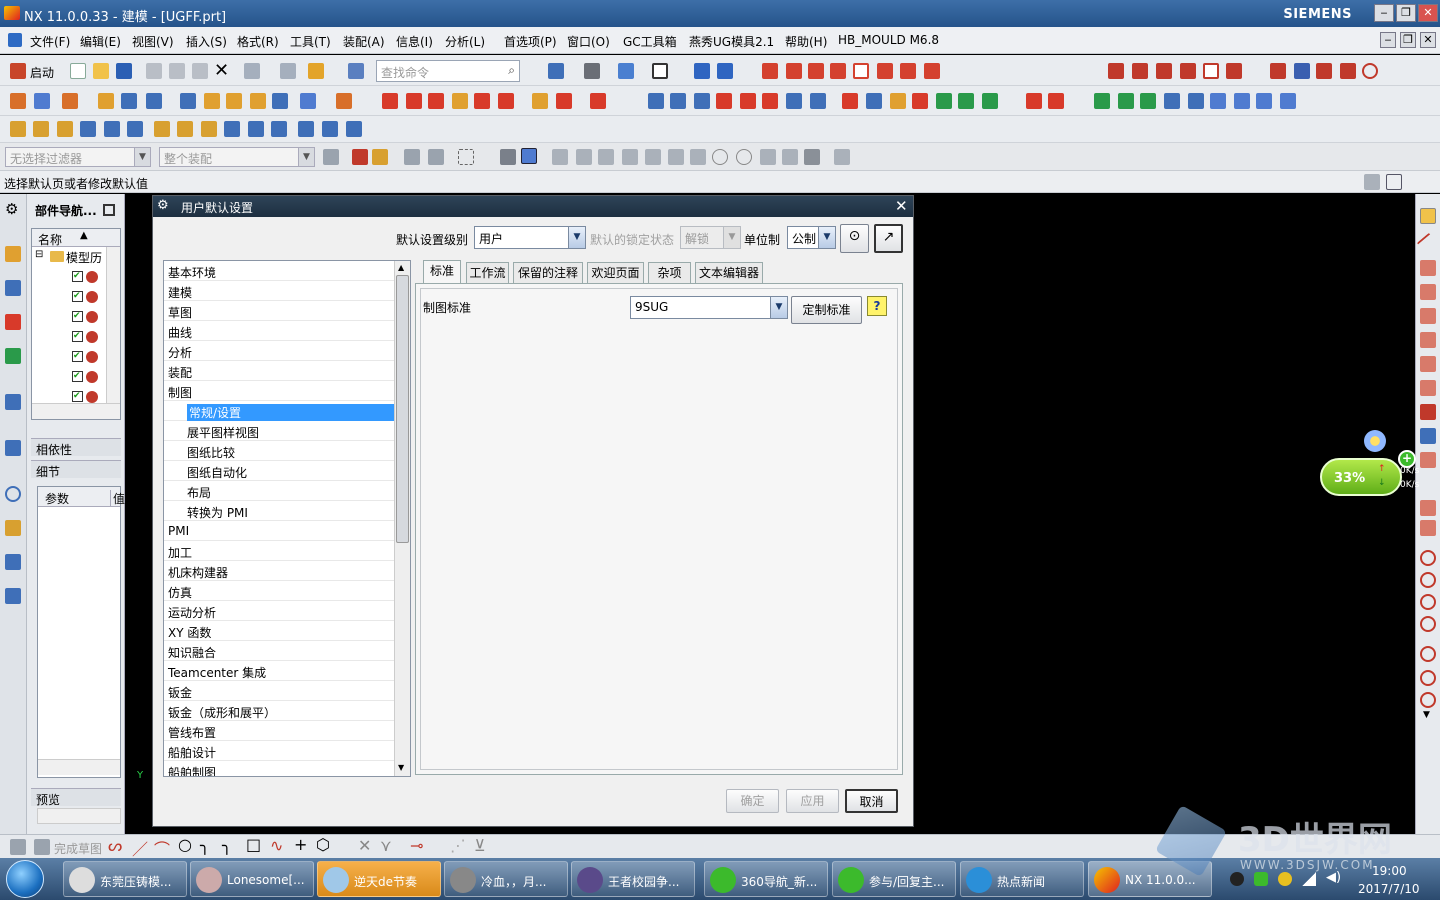  What do you see at coordinates (280, 311) in the screenshot?
I see `category-item: 草图` at bounding box center [280, 311].